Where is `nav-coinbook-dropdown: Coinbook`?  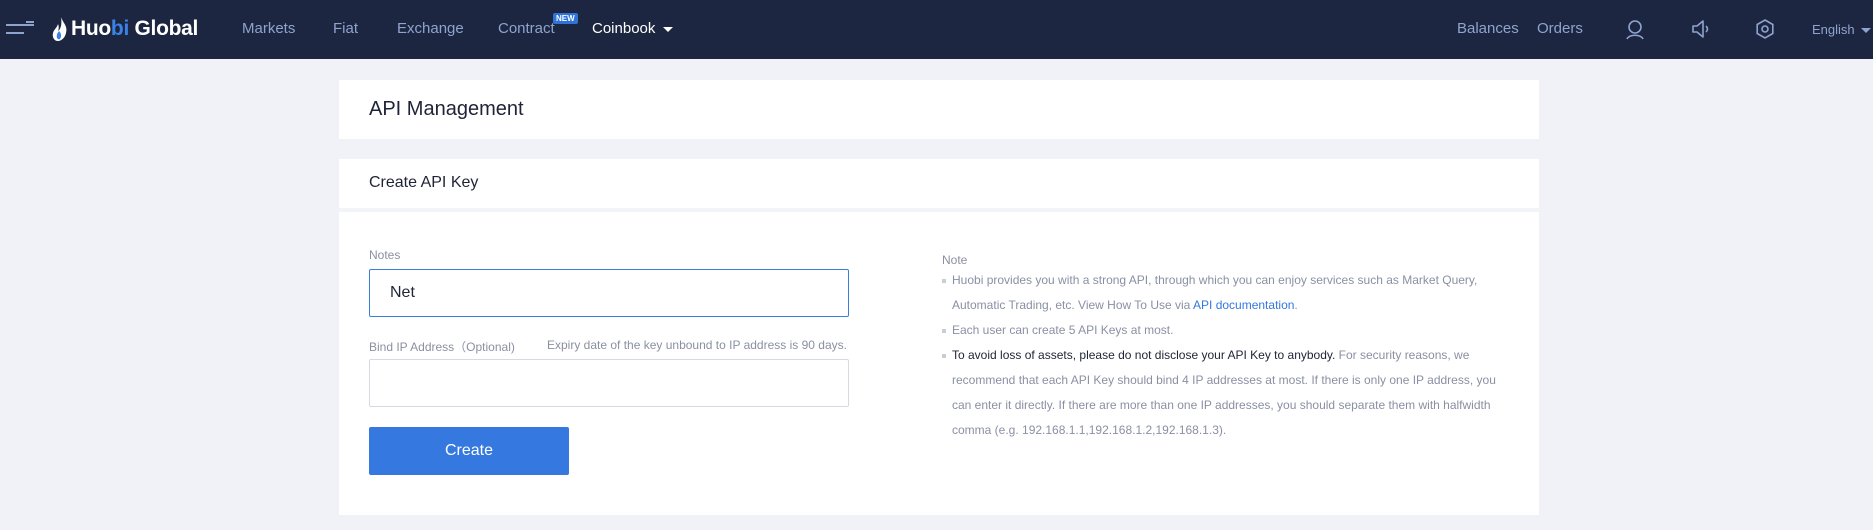
nav-coinbook-dropdown: Coinbook is located at coordinates (633, 28).